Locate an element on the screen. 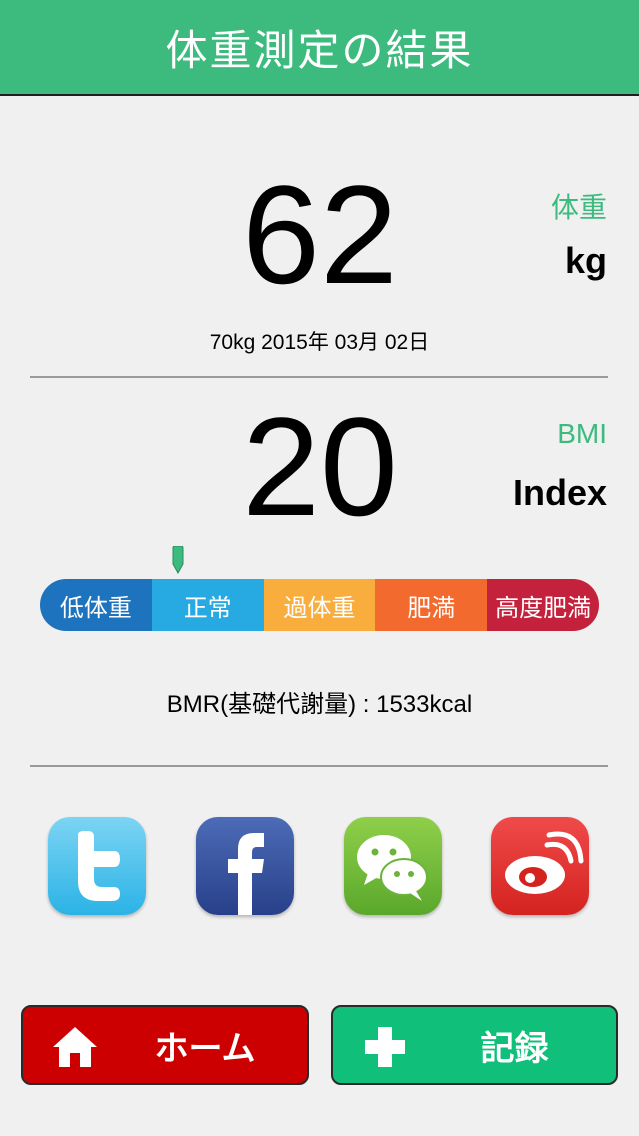  wechat-icon is located at coordinates (392, 868).